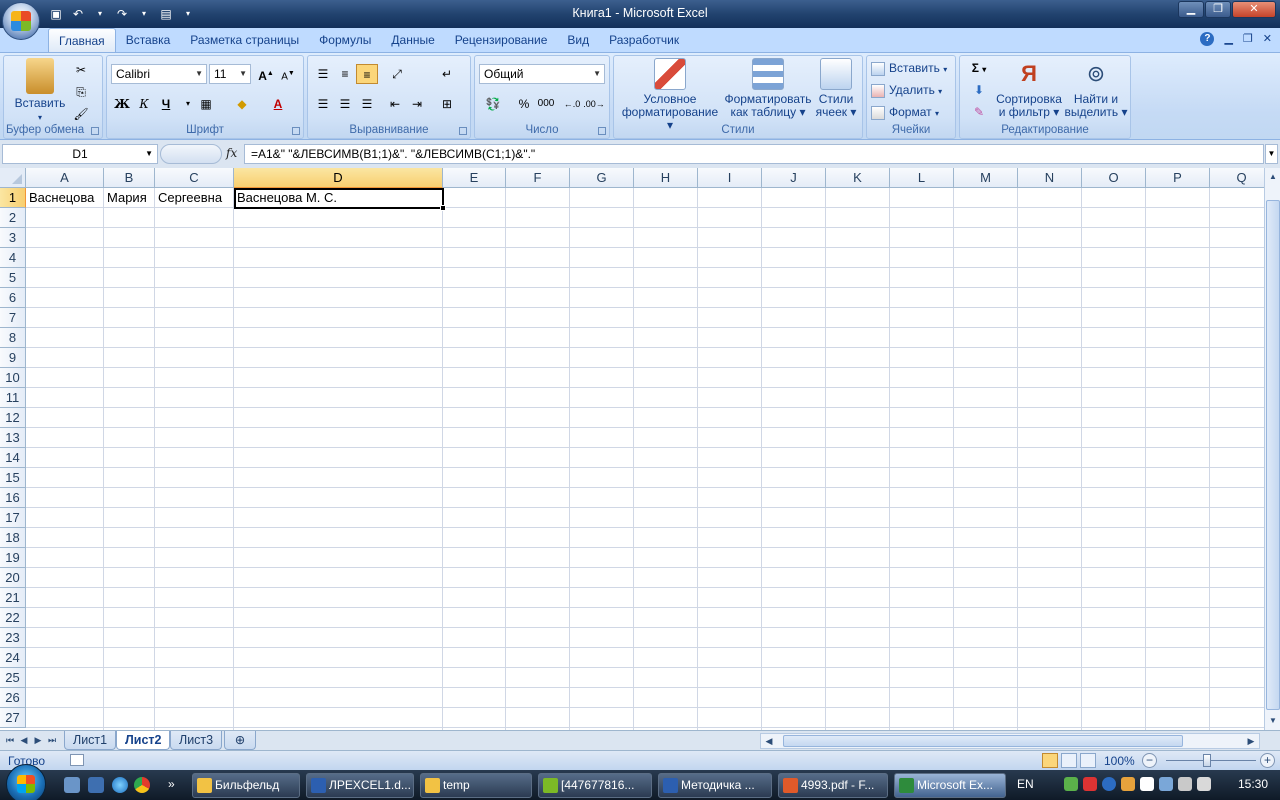 This screenshot has height=800, width=1280. I want to click on align-middle-icon: ≡, so click(345, 74).